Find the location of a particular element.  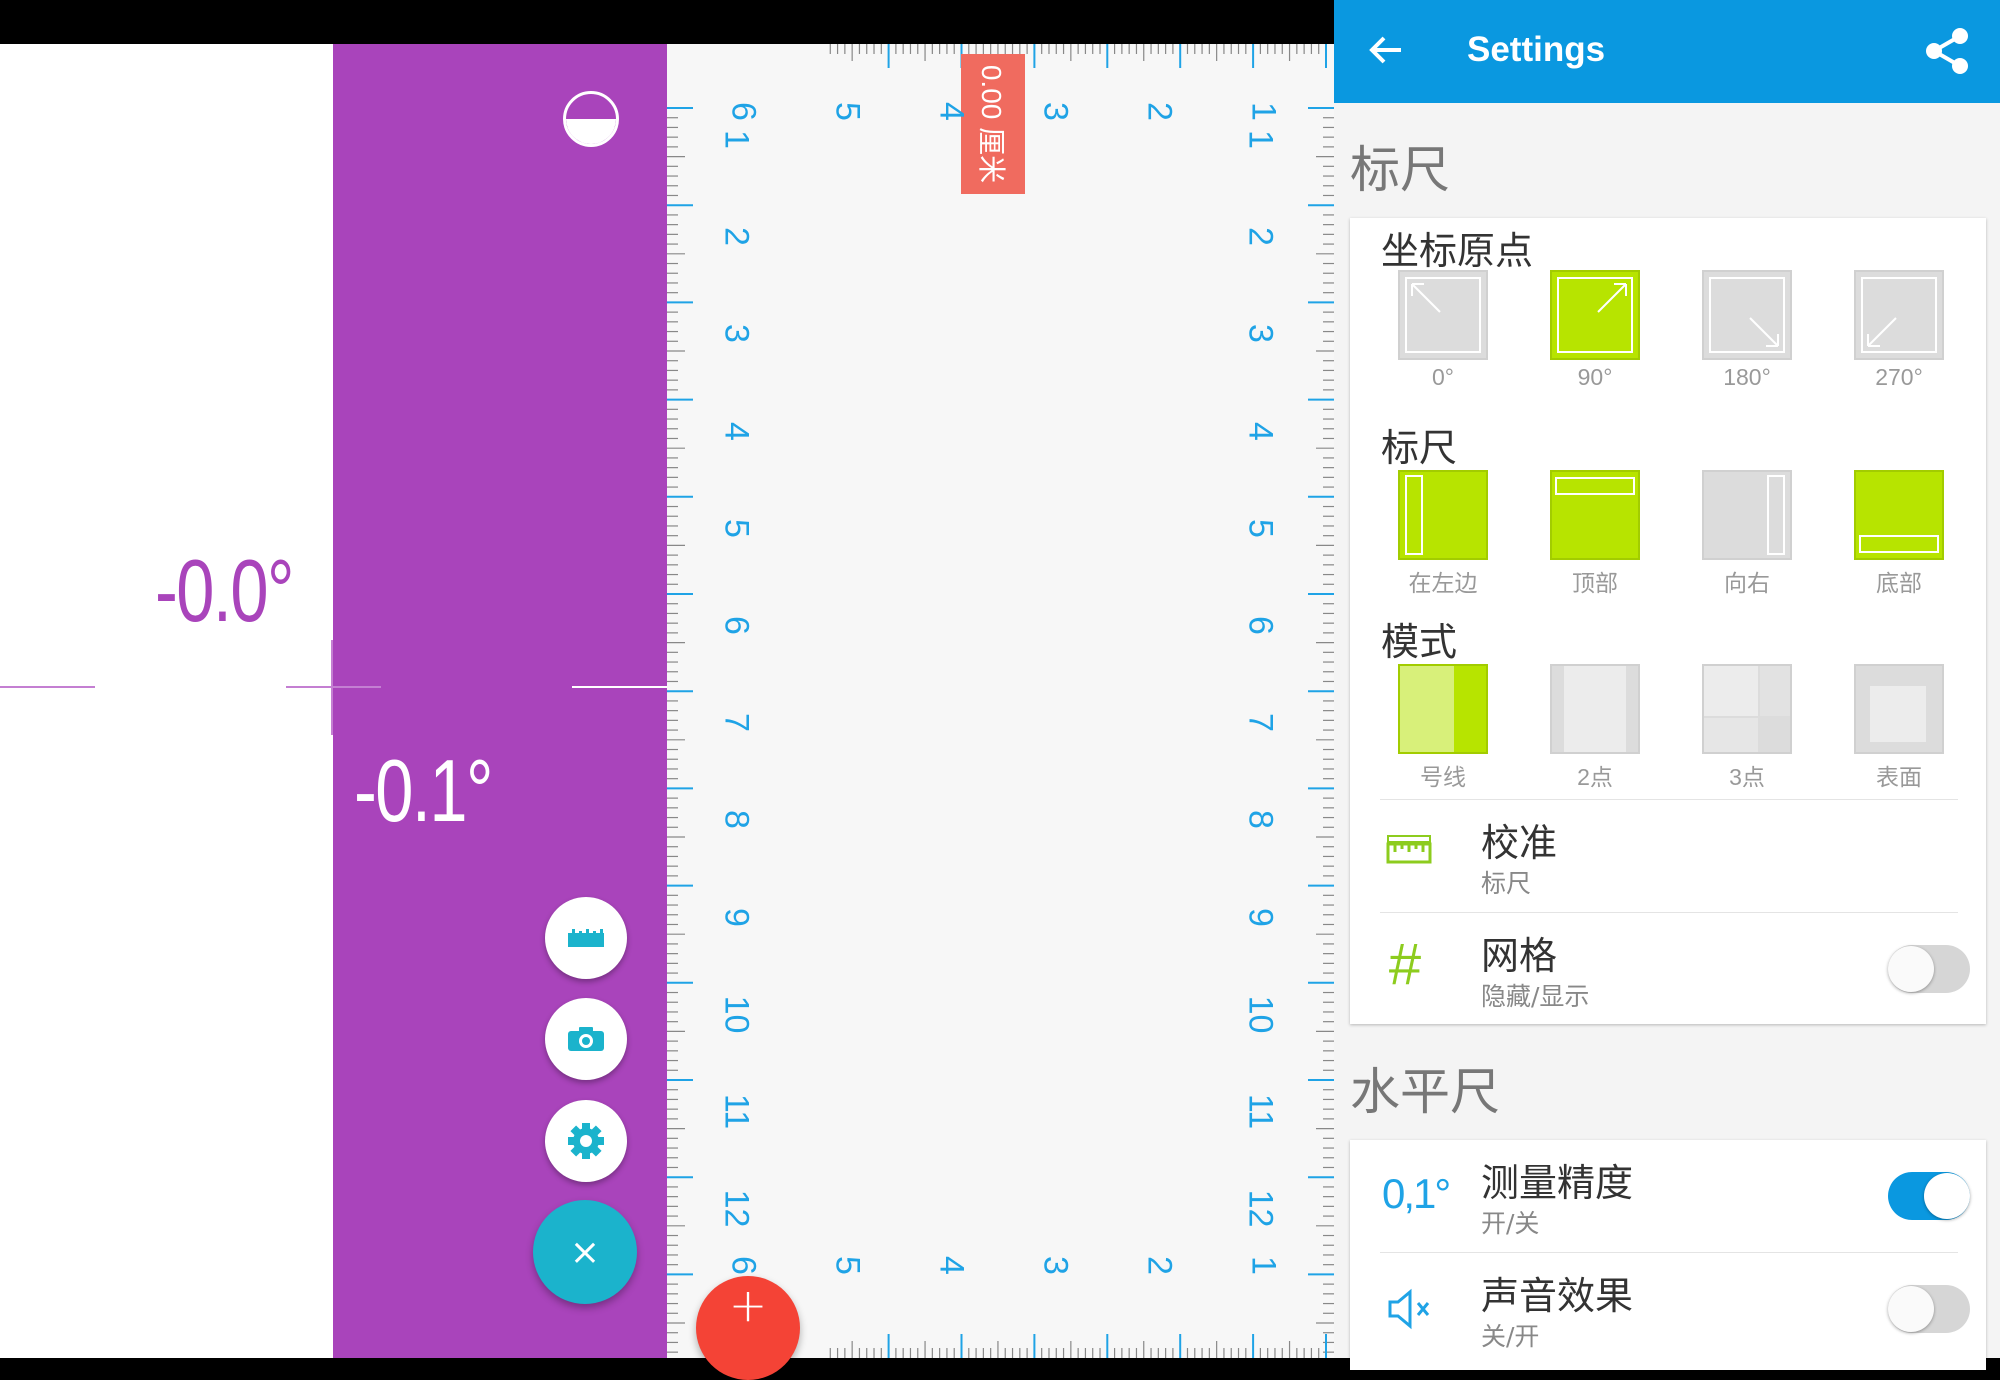

grid-row: # 网格 隐藏/显示 is located at coordinates (1668, 969).